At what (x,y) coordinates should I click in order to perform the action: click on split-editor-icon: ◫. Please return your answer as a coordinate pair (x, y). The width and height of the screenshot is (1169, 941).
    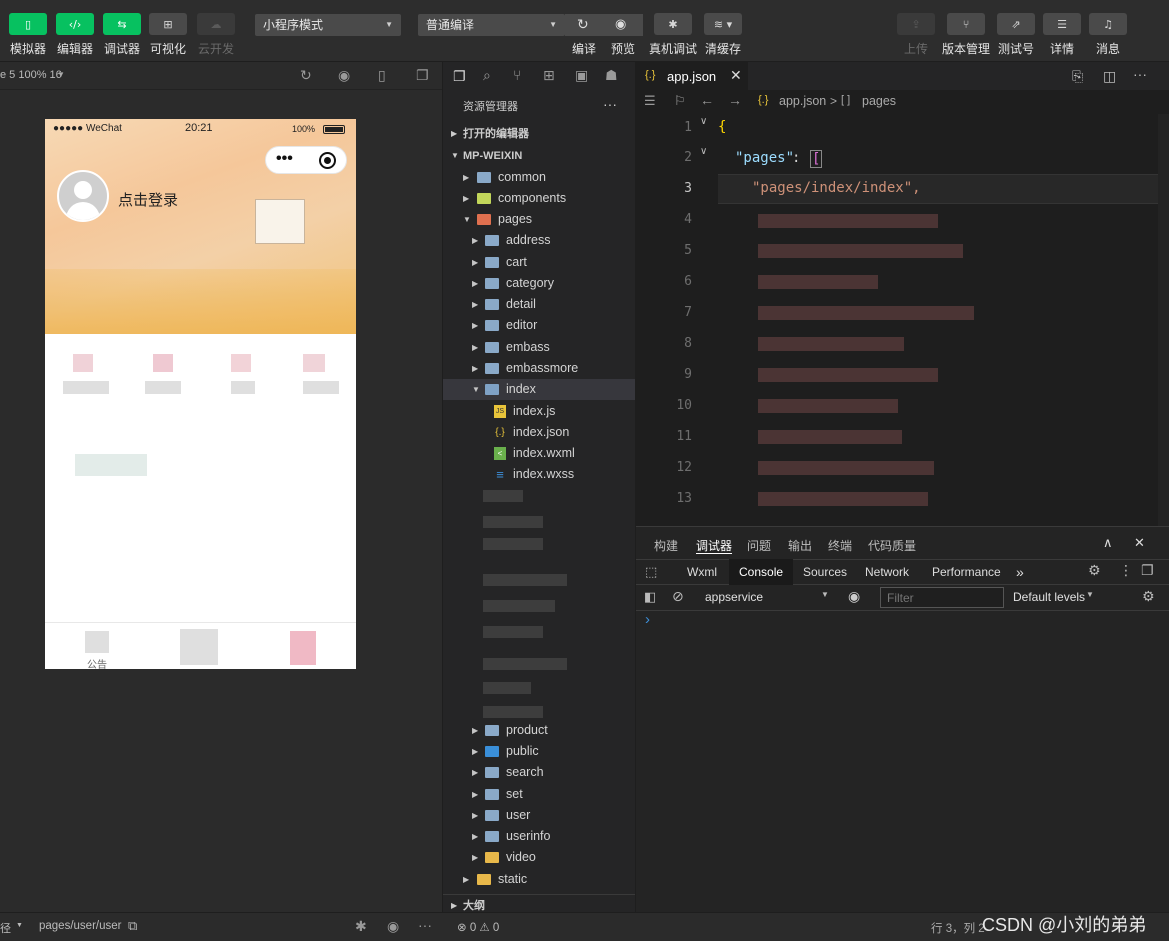
    Looking at the image, I should click on (1109, 76).